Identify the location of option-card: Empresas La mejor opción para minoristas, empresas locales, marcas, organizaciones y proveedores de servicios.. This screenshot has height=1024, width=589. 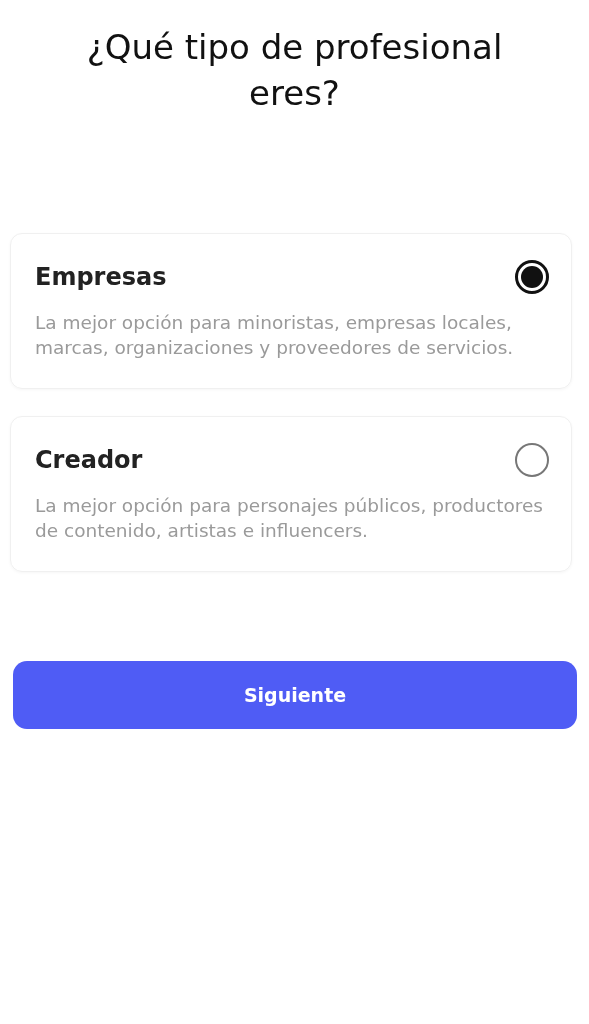
(291, 311).